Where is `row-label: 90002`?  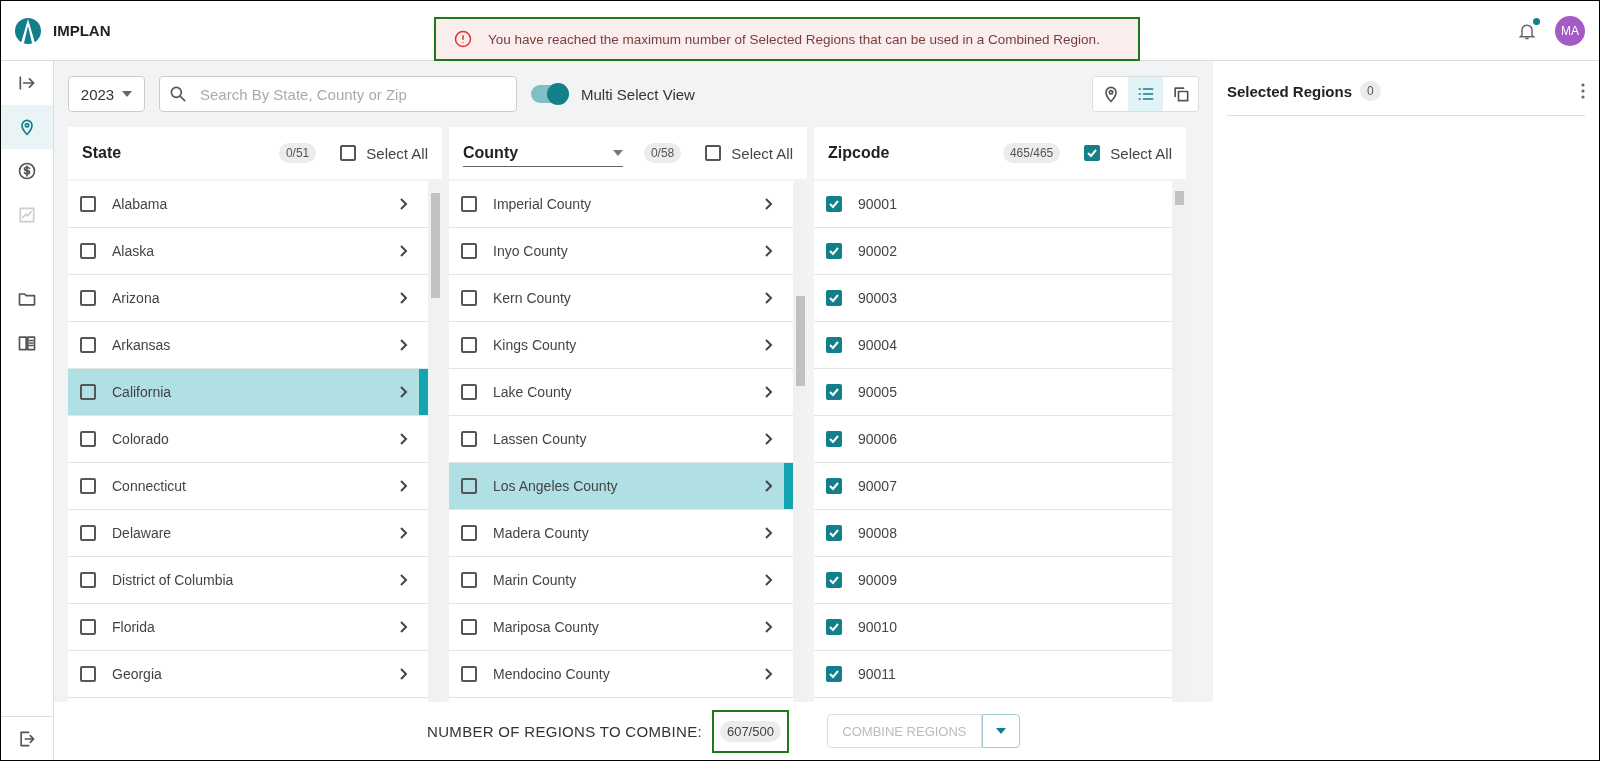 row-label: 90002 is located at coordinates (877, 251).